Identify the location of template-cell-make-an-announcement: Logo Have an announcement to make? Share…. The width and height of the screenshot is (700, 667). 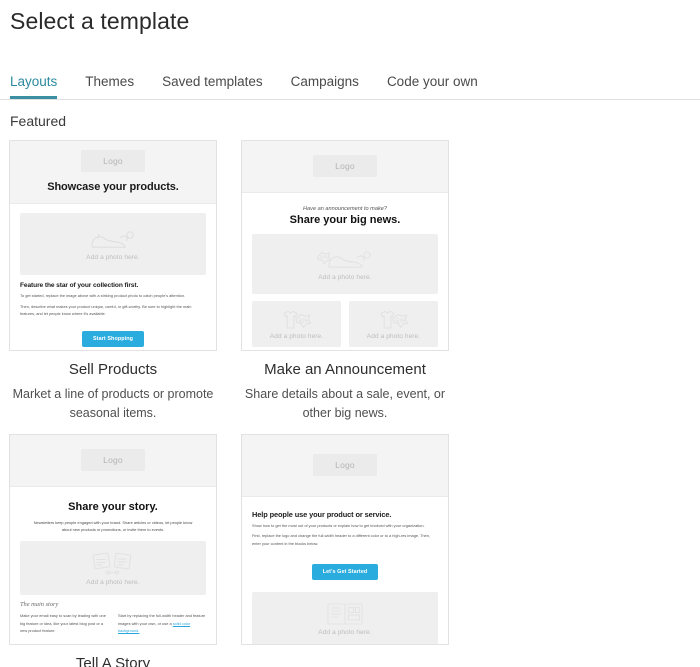
(357, 282).